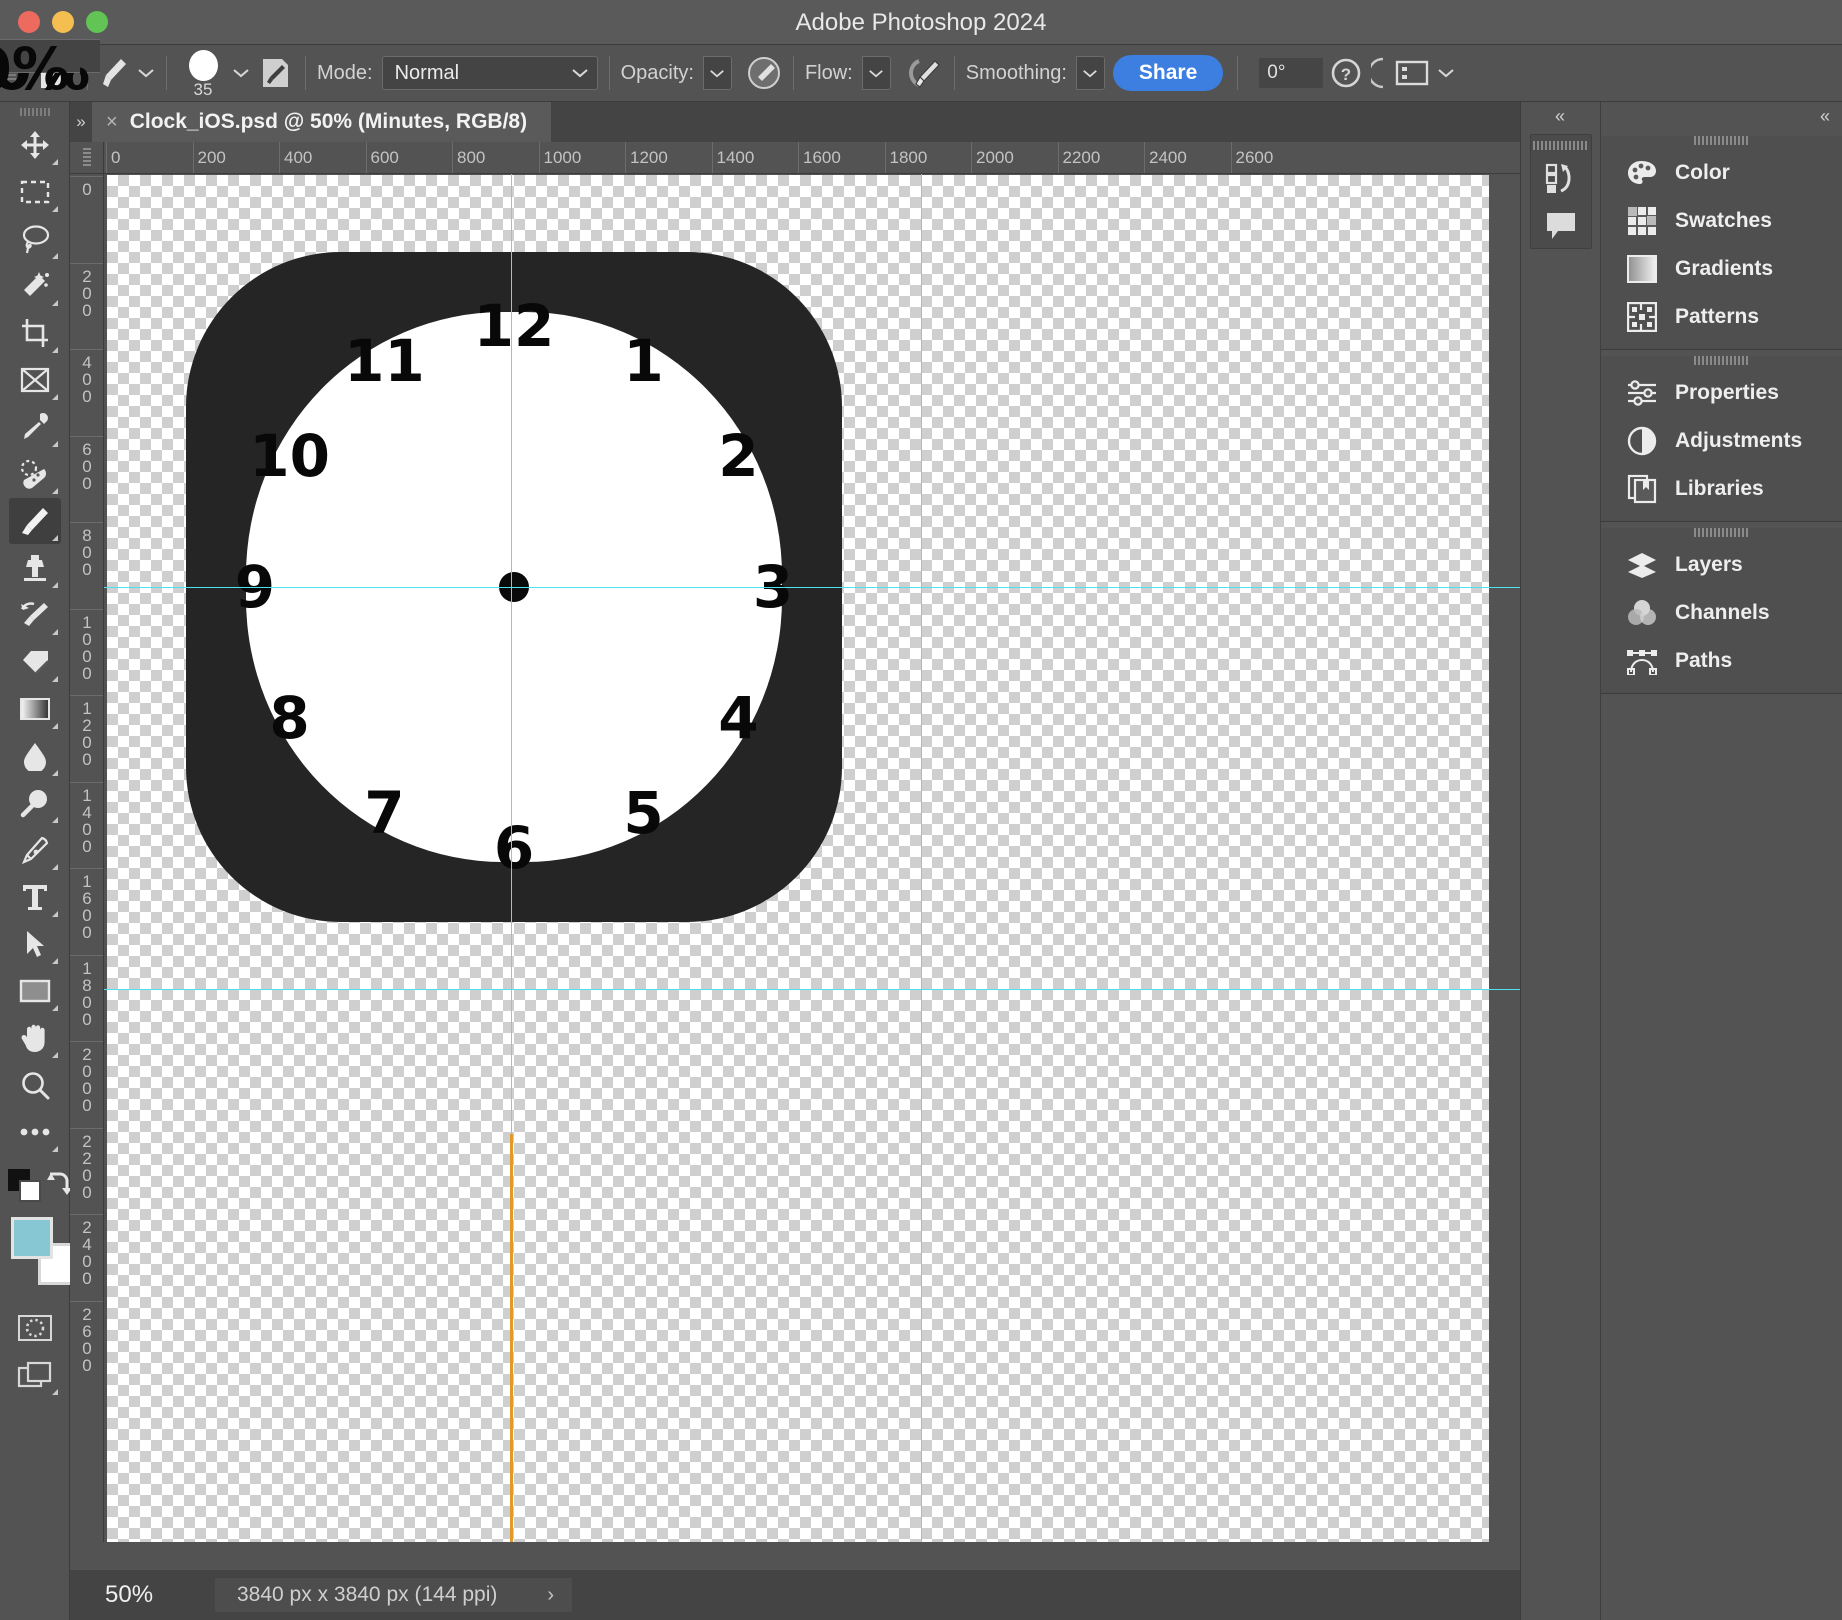 The height and width of the screenshot is (1620, 1842). I want to click on rectangular-marquee-tool, so click(35, 192).